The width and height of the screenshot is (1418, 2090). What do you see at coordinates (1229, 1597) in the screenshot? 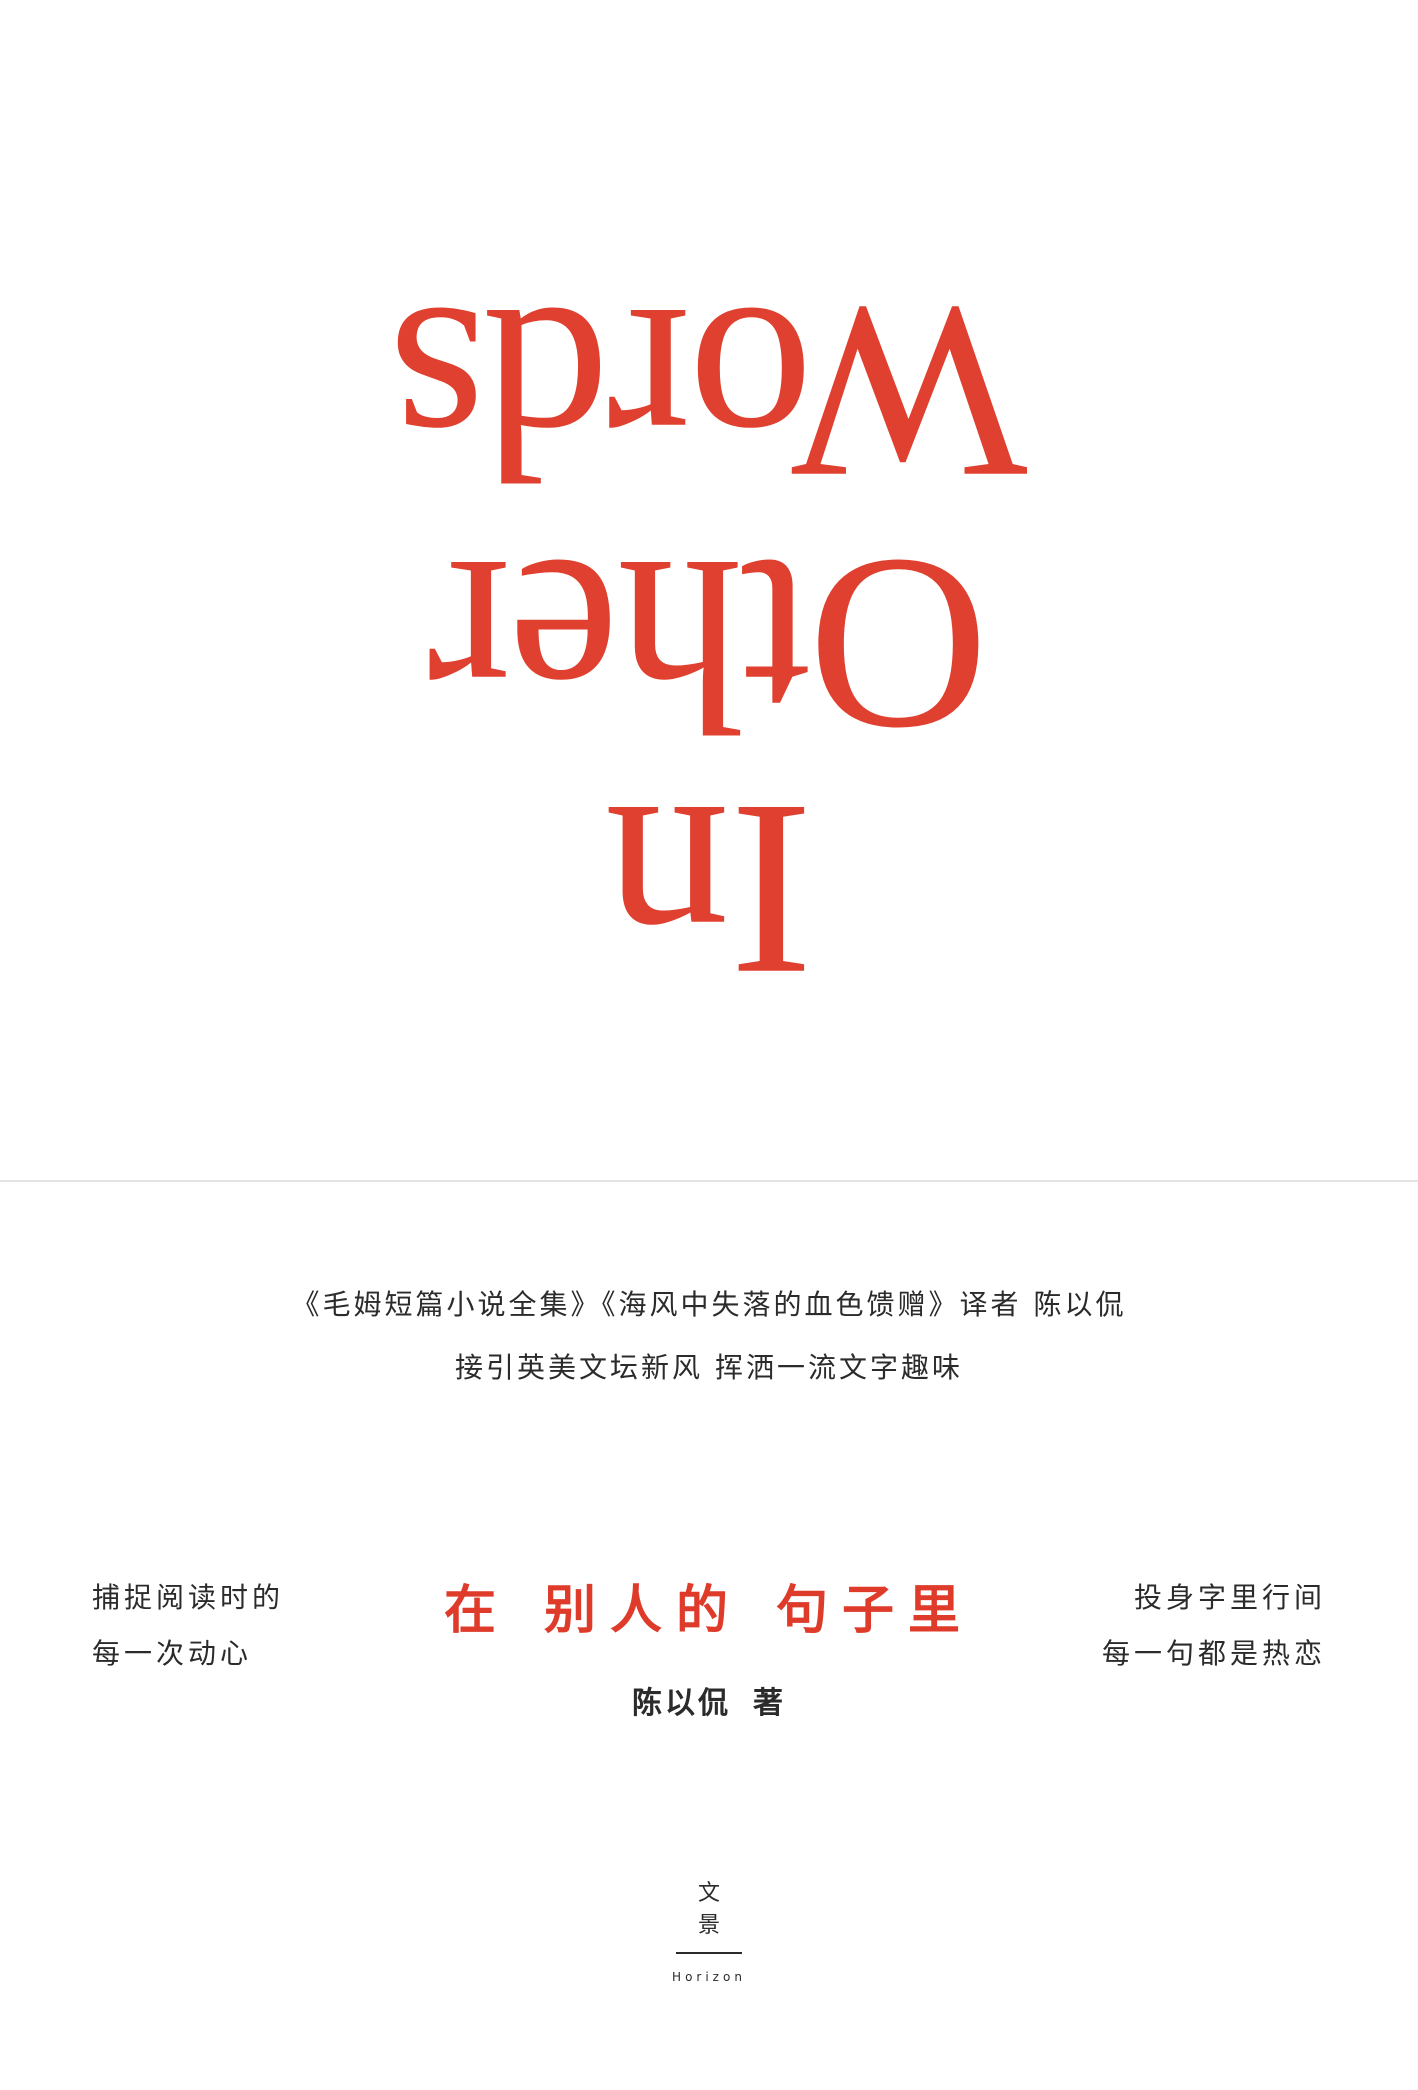
I see `right-blurb-line-1: 投身字里行间` at bounding box center [1229, 1597].